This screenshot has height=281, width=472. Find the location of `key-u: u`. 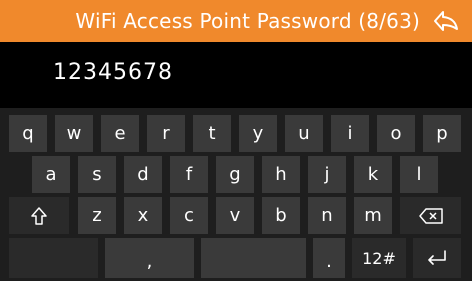

key-u: u is located at coordinates (304, 133).